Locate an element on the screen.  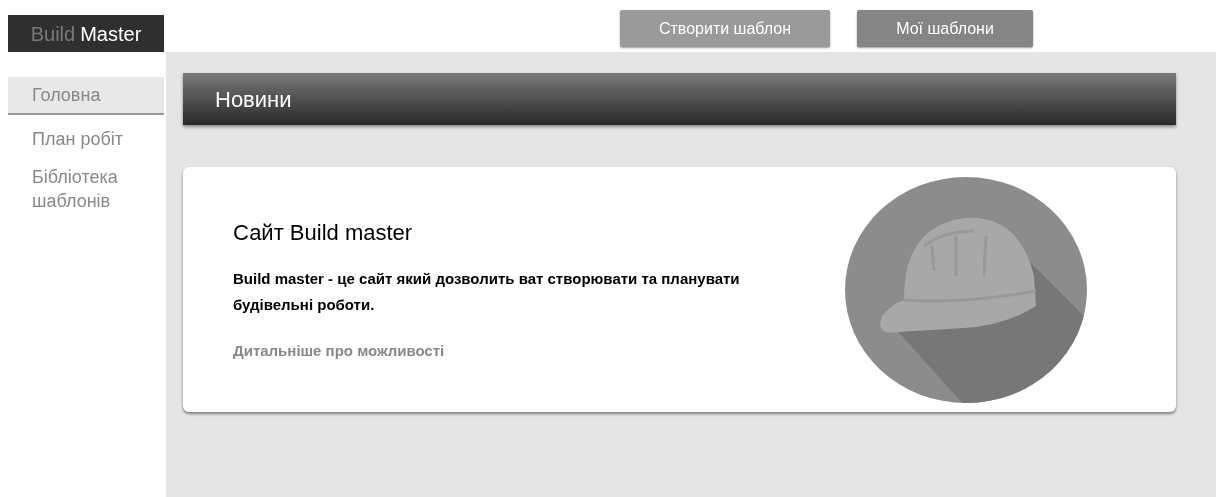
header-button: Мої шаблони is located at coordinates (945, 28).